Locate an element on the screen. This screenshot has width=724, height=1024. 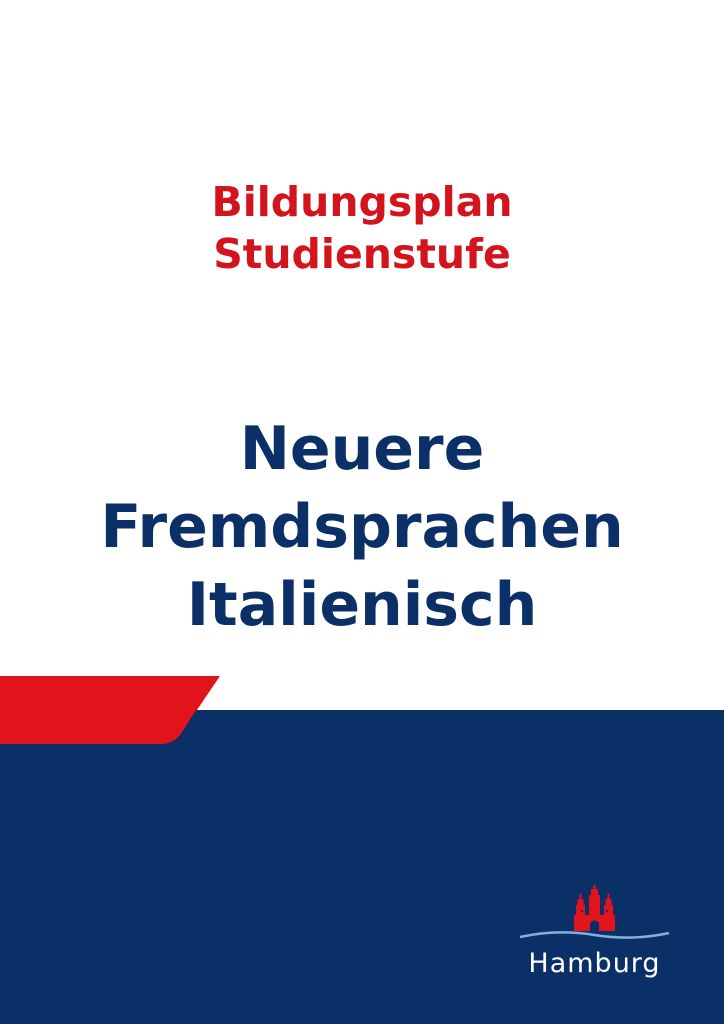
title-line-2: Fremdsprachen is located at coordinates (362, 527).